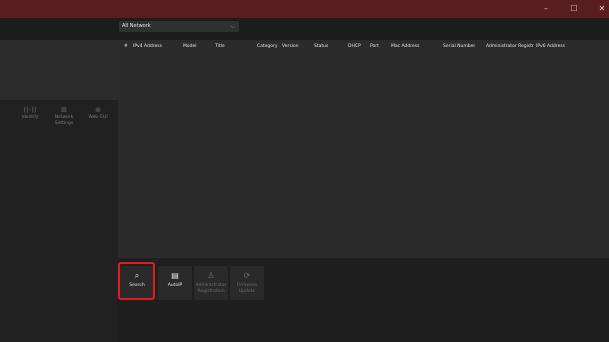 The image size is (609, 342). Describe the element at coordinates (59, 29) in the screenshot. I see `sidebar-header` at that location.